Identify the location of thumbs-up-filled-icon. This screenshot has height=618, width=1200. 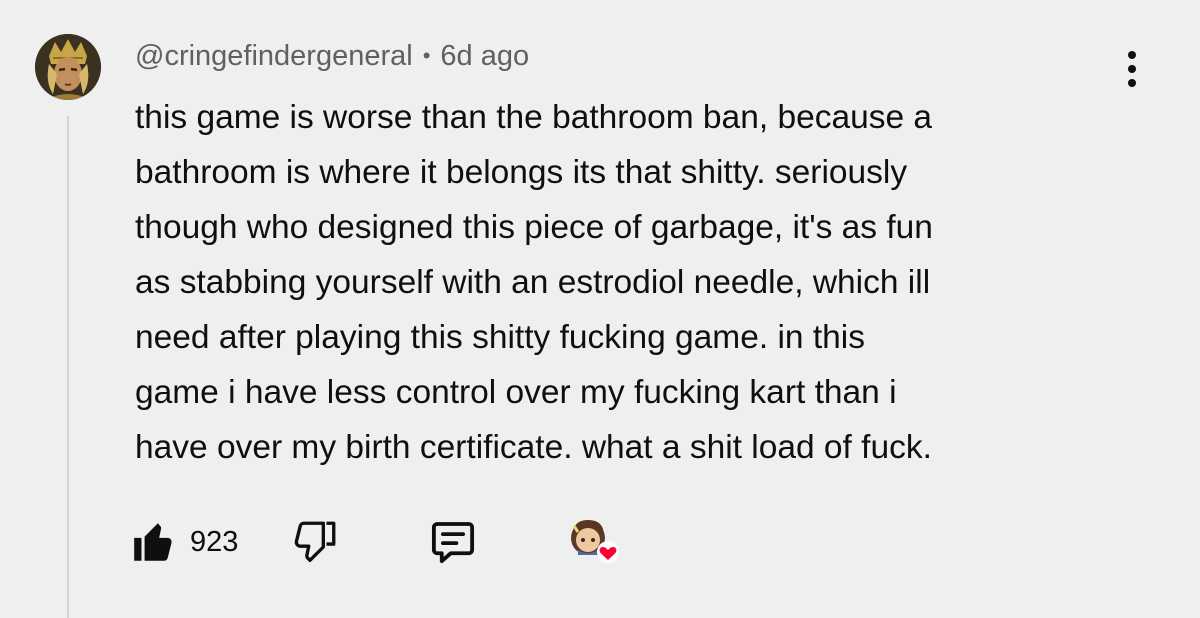
(153, 542).